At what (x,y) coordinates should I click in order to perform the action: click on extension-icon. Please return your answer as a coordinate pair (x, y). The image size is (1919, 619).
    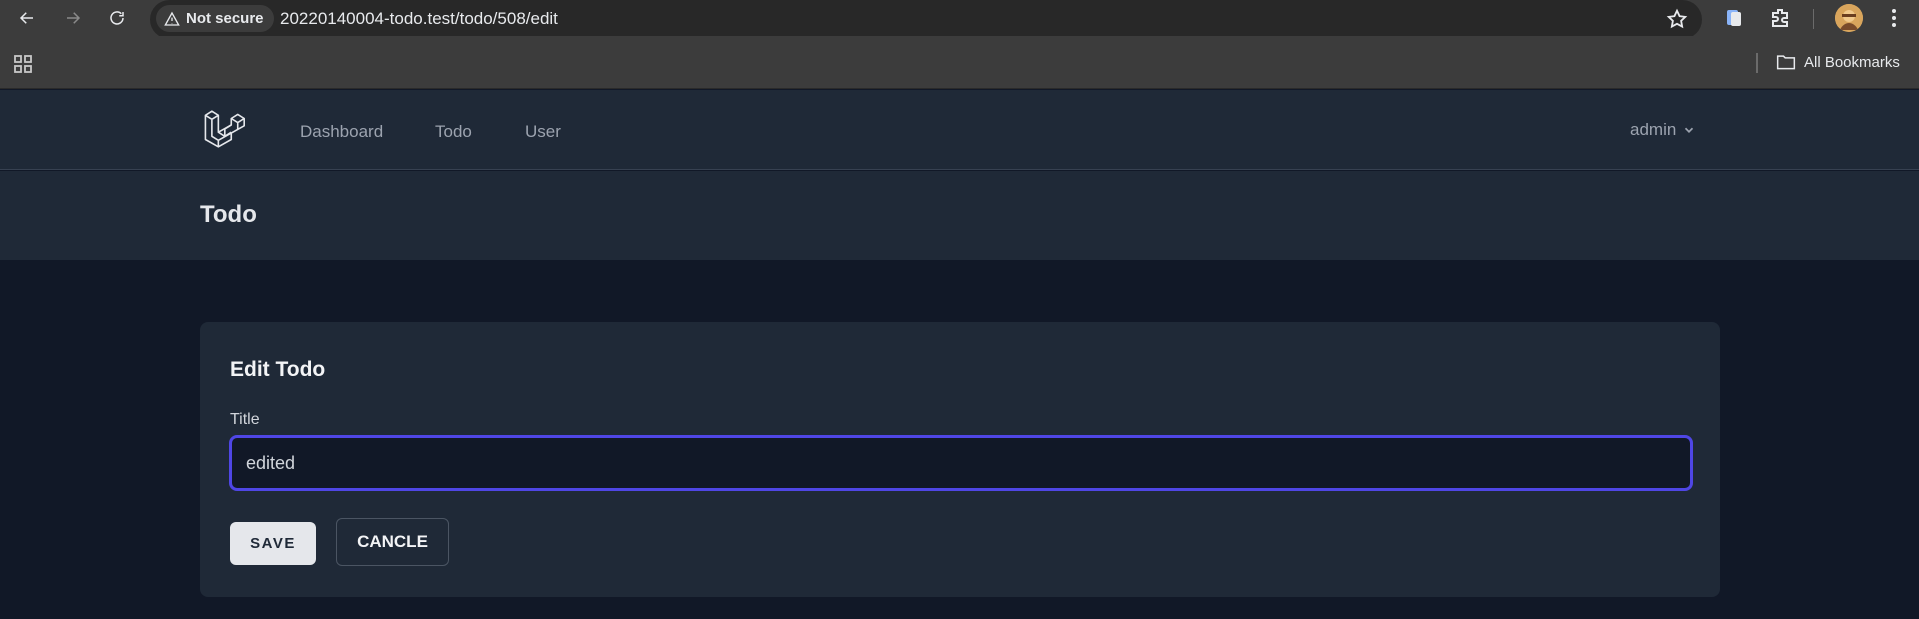
    Looking at the image, I should click on (1734, 18).